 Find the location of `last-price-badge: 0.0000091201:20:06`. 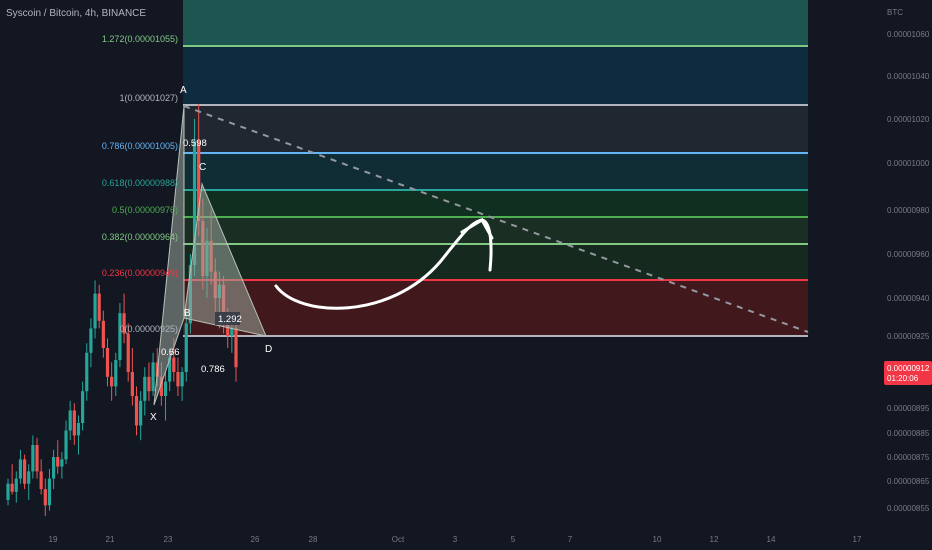

last-price-badge: 0.0000091201:20:06 is located at coordinates (908, 373).